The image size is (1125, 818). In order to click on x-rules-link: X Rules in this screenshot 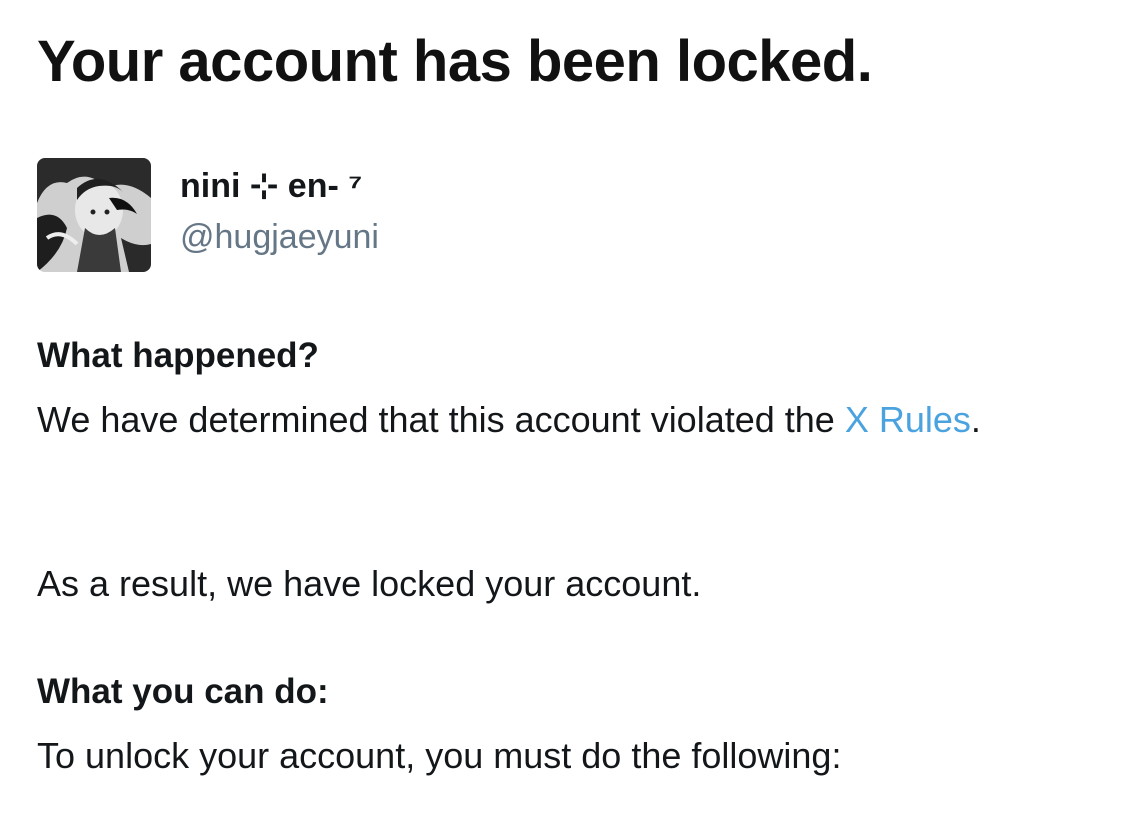, I will do `click(908, 419)`.